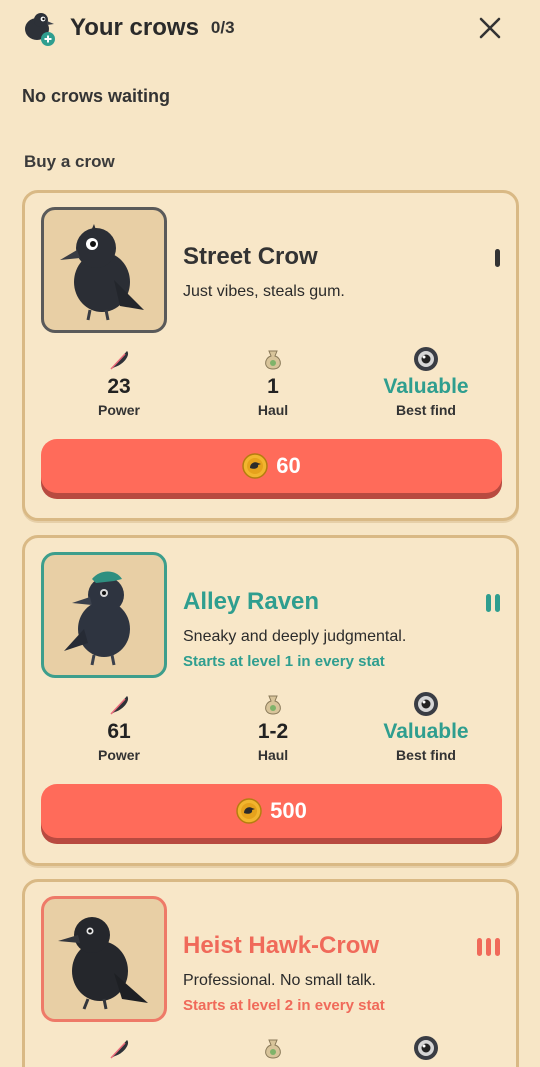  I want to click on stat-power, so click(119, 1048).